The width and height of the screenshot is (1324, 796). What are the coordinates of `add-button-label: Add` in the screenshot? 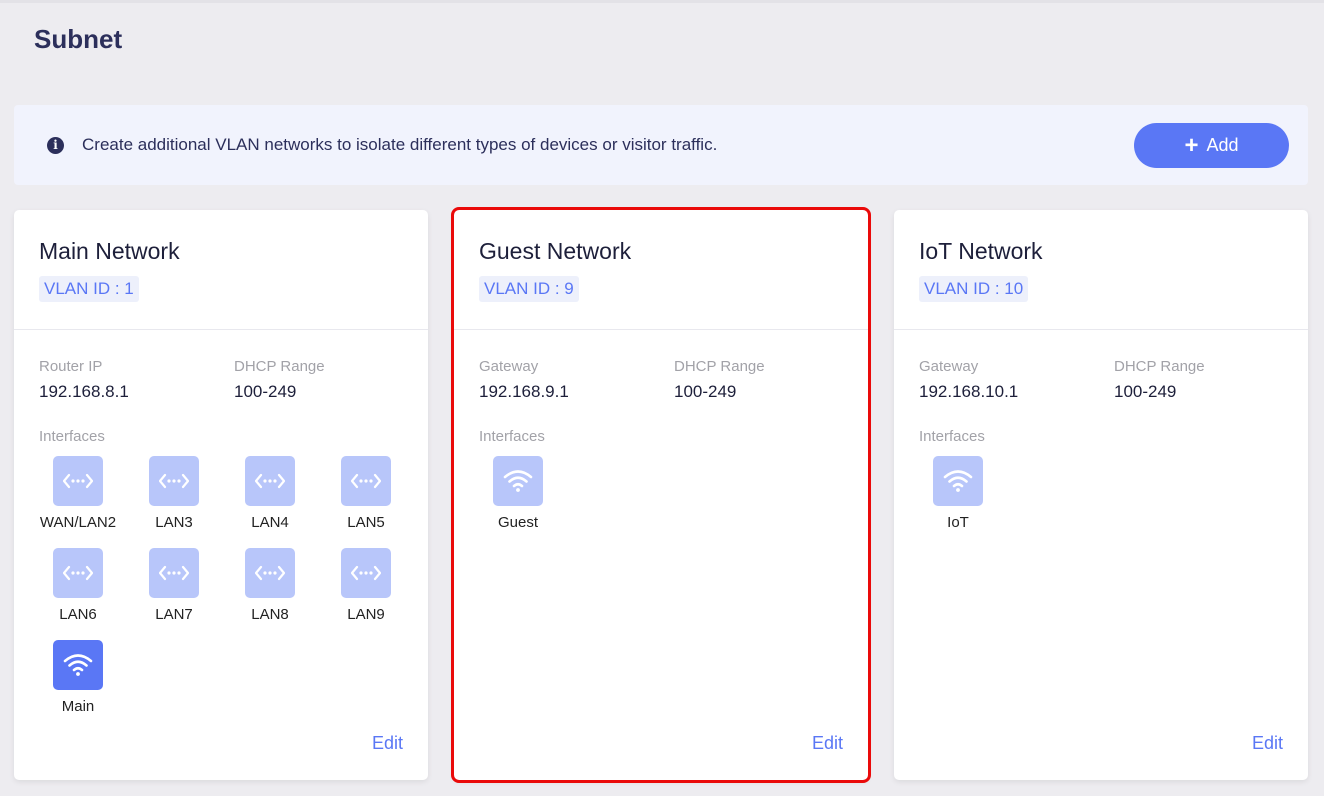 It's located at (1222, 145).